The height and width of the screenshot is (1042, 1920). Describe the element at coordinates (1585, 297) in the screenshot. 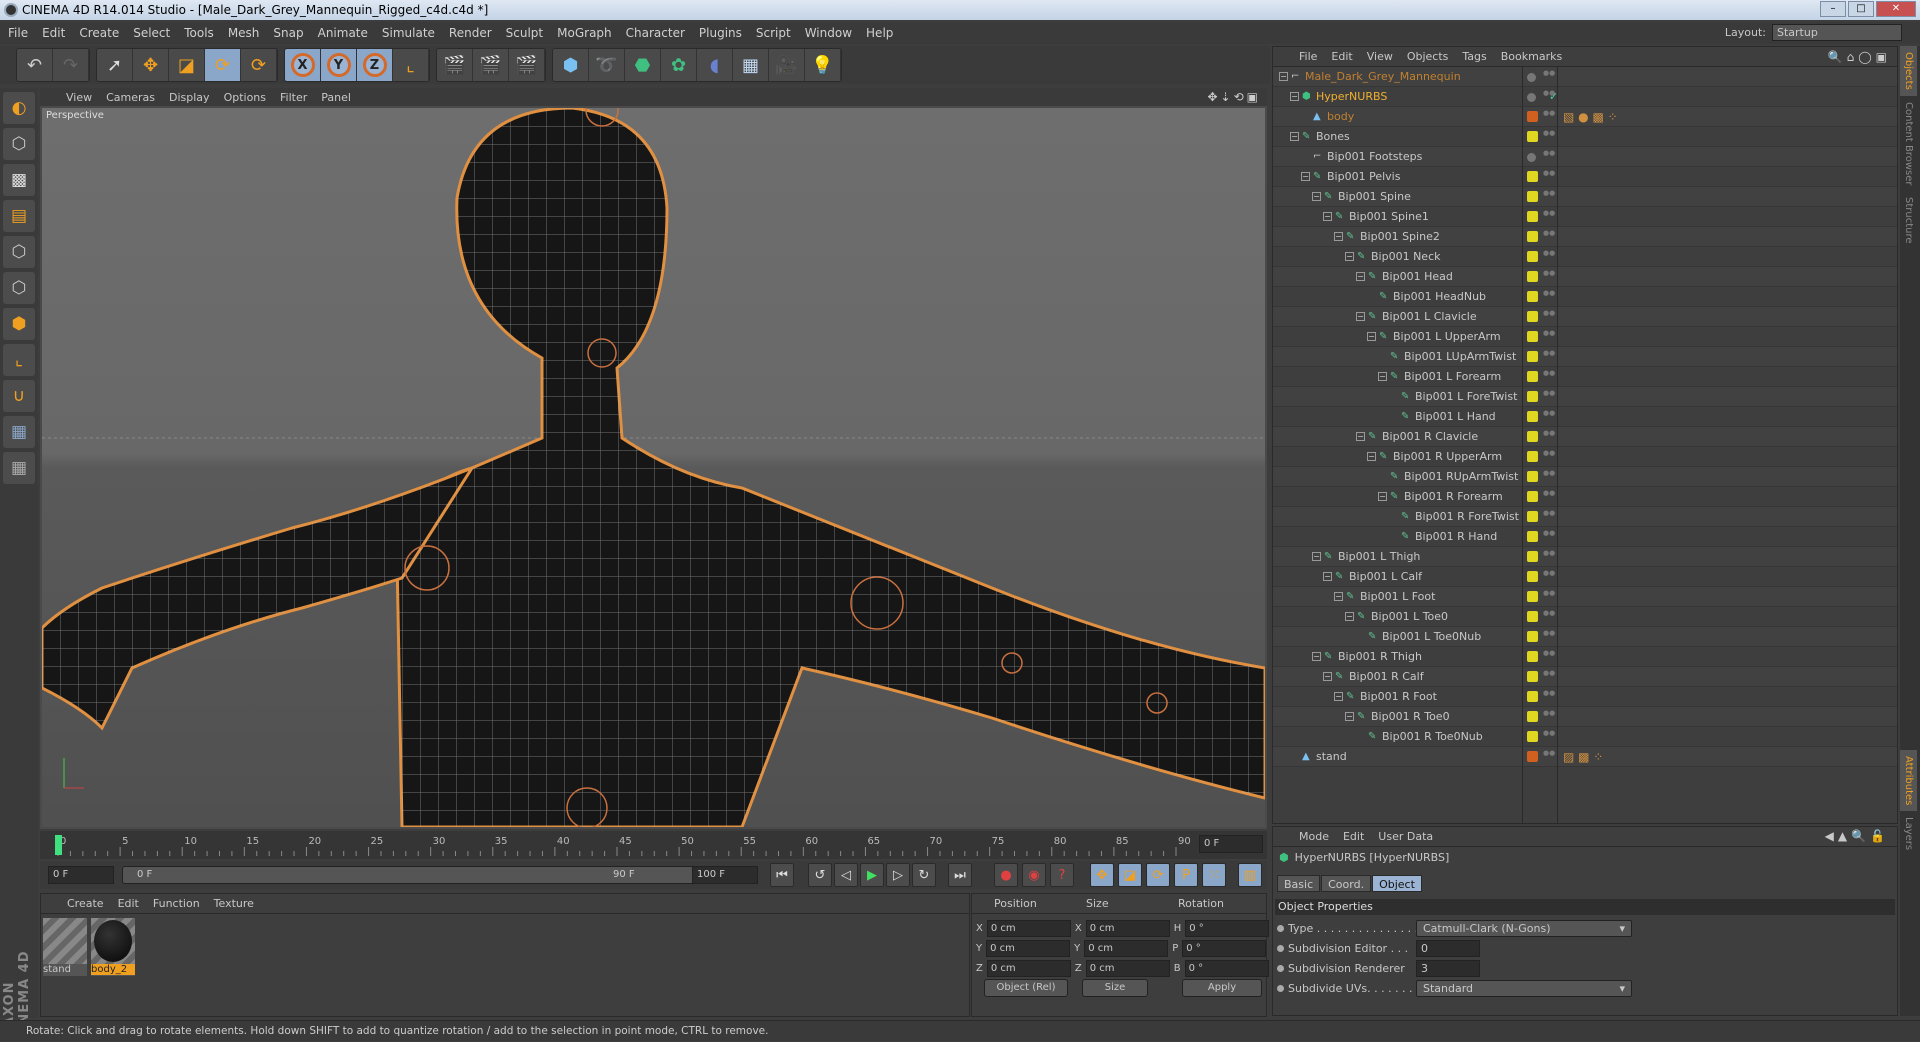

I see `object-row: ✎ Bip001 HeadNub ●●` at that location.